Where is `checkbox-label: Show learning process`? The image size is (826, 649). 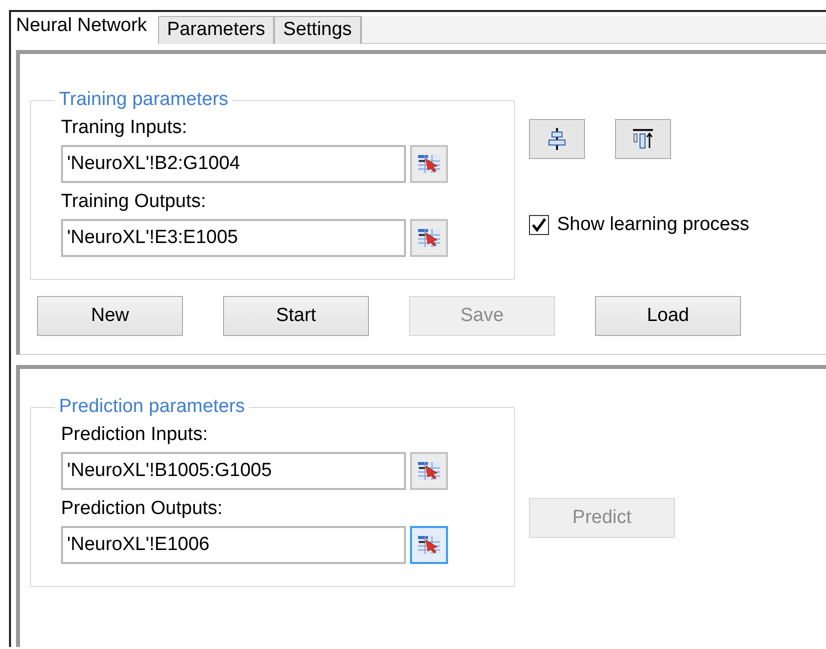 checkbox-label: Show learning process is located at coordinates (653, 225).